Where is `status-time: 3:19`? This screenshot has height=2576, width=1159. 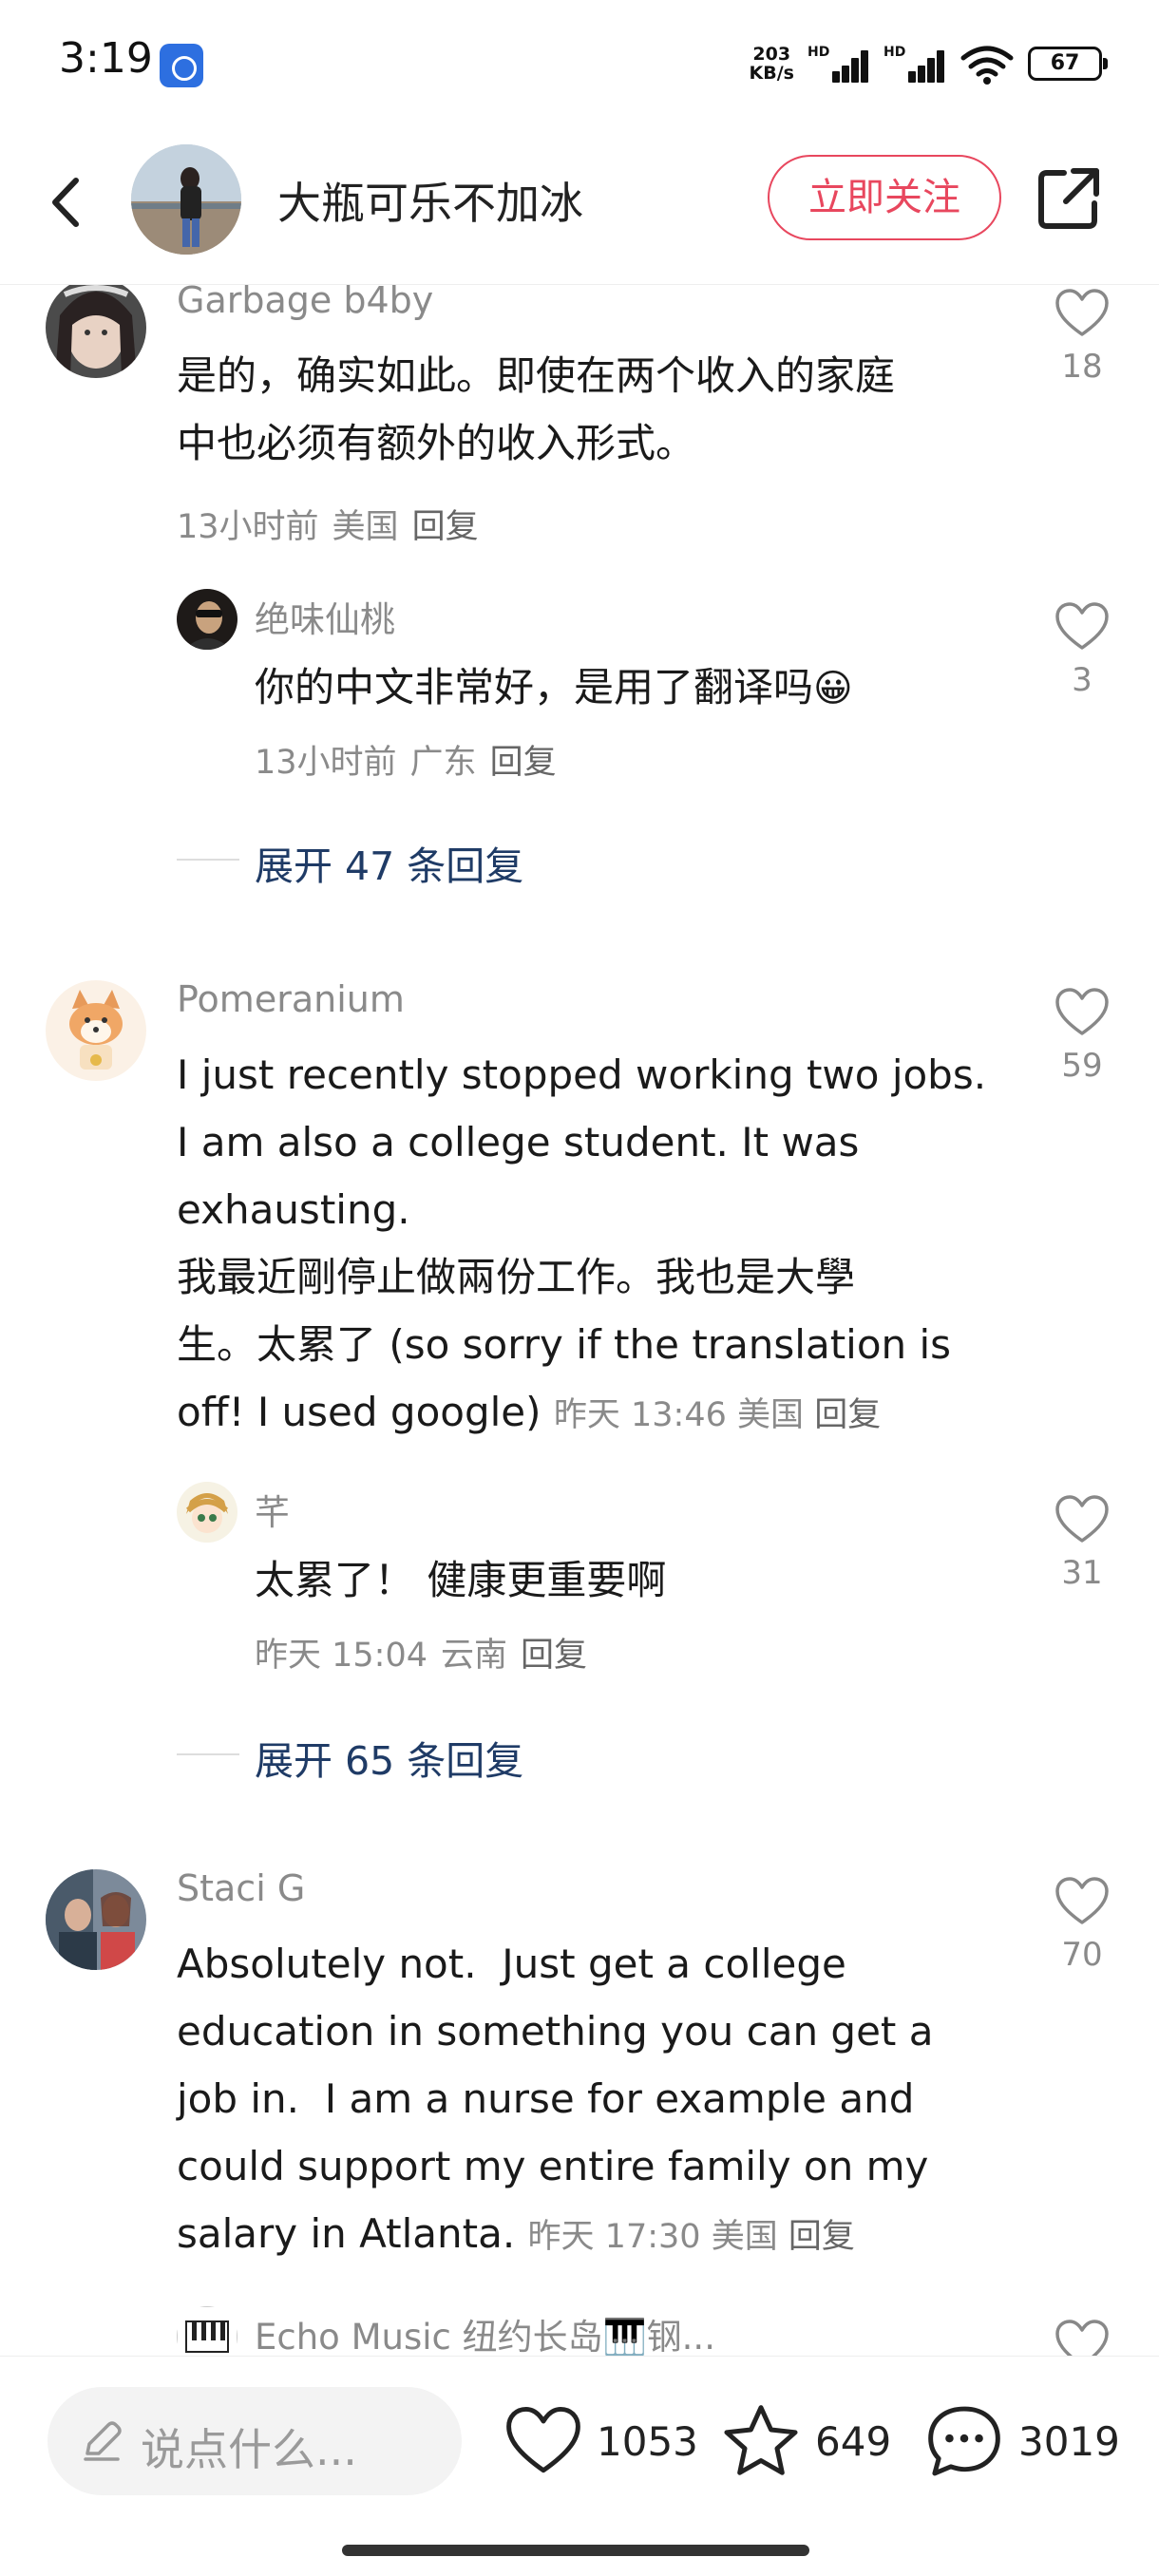
status-time: 3:19 is located at coordinates (106, 58).